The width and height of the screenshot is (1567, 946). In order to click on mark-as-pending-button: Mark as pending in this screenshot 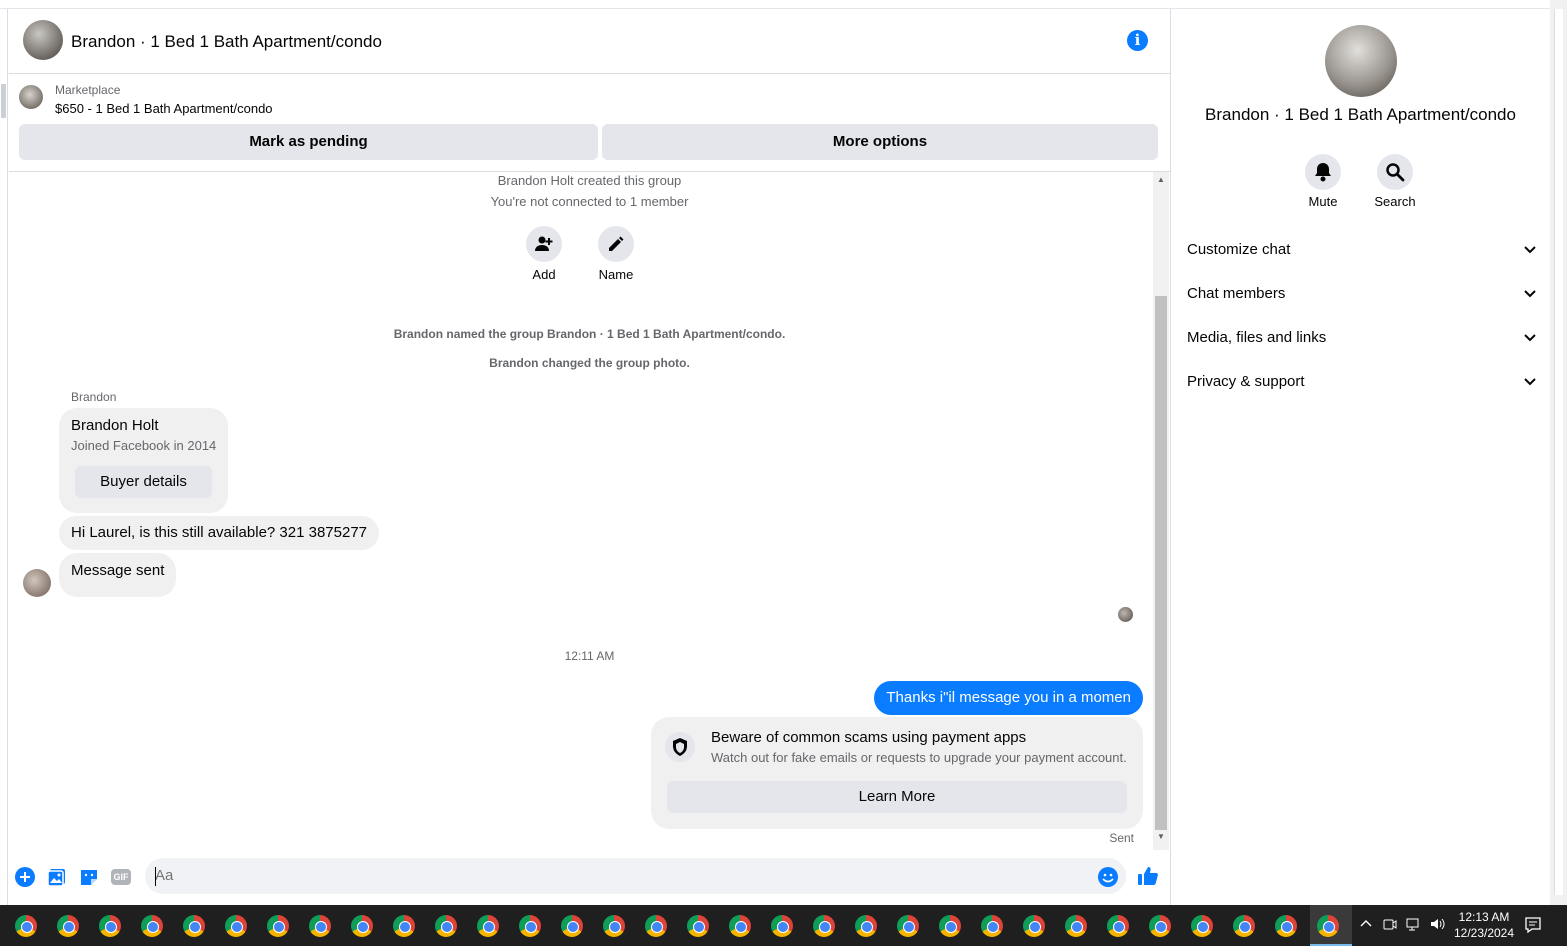, I will do `click(308, 142)`.